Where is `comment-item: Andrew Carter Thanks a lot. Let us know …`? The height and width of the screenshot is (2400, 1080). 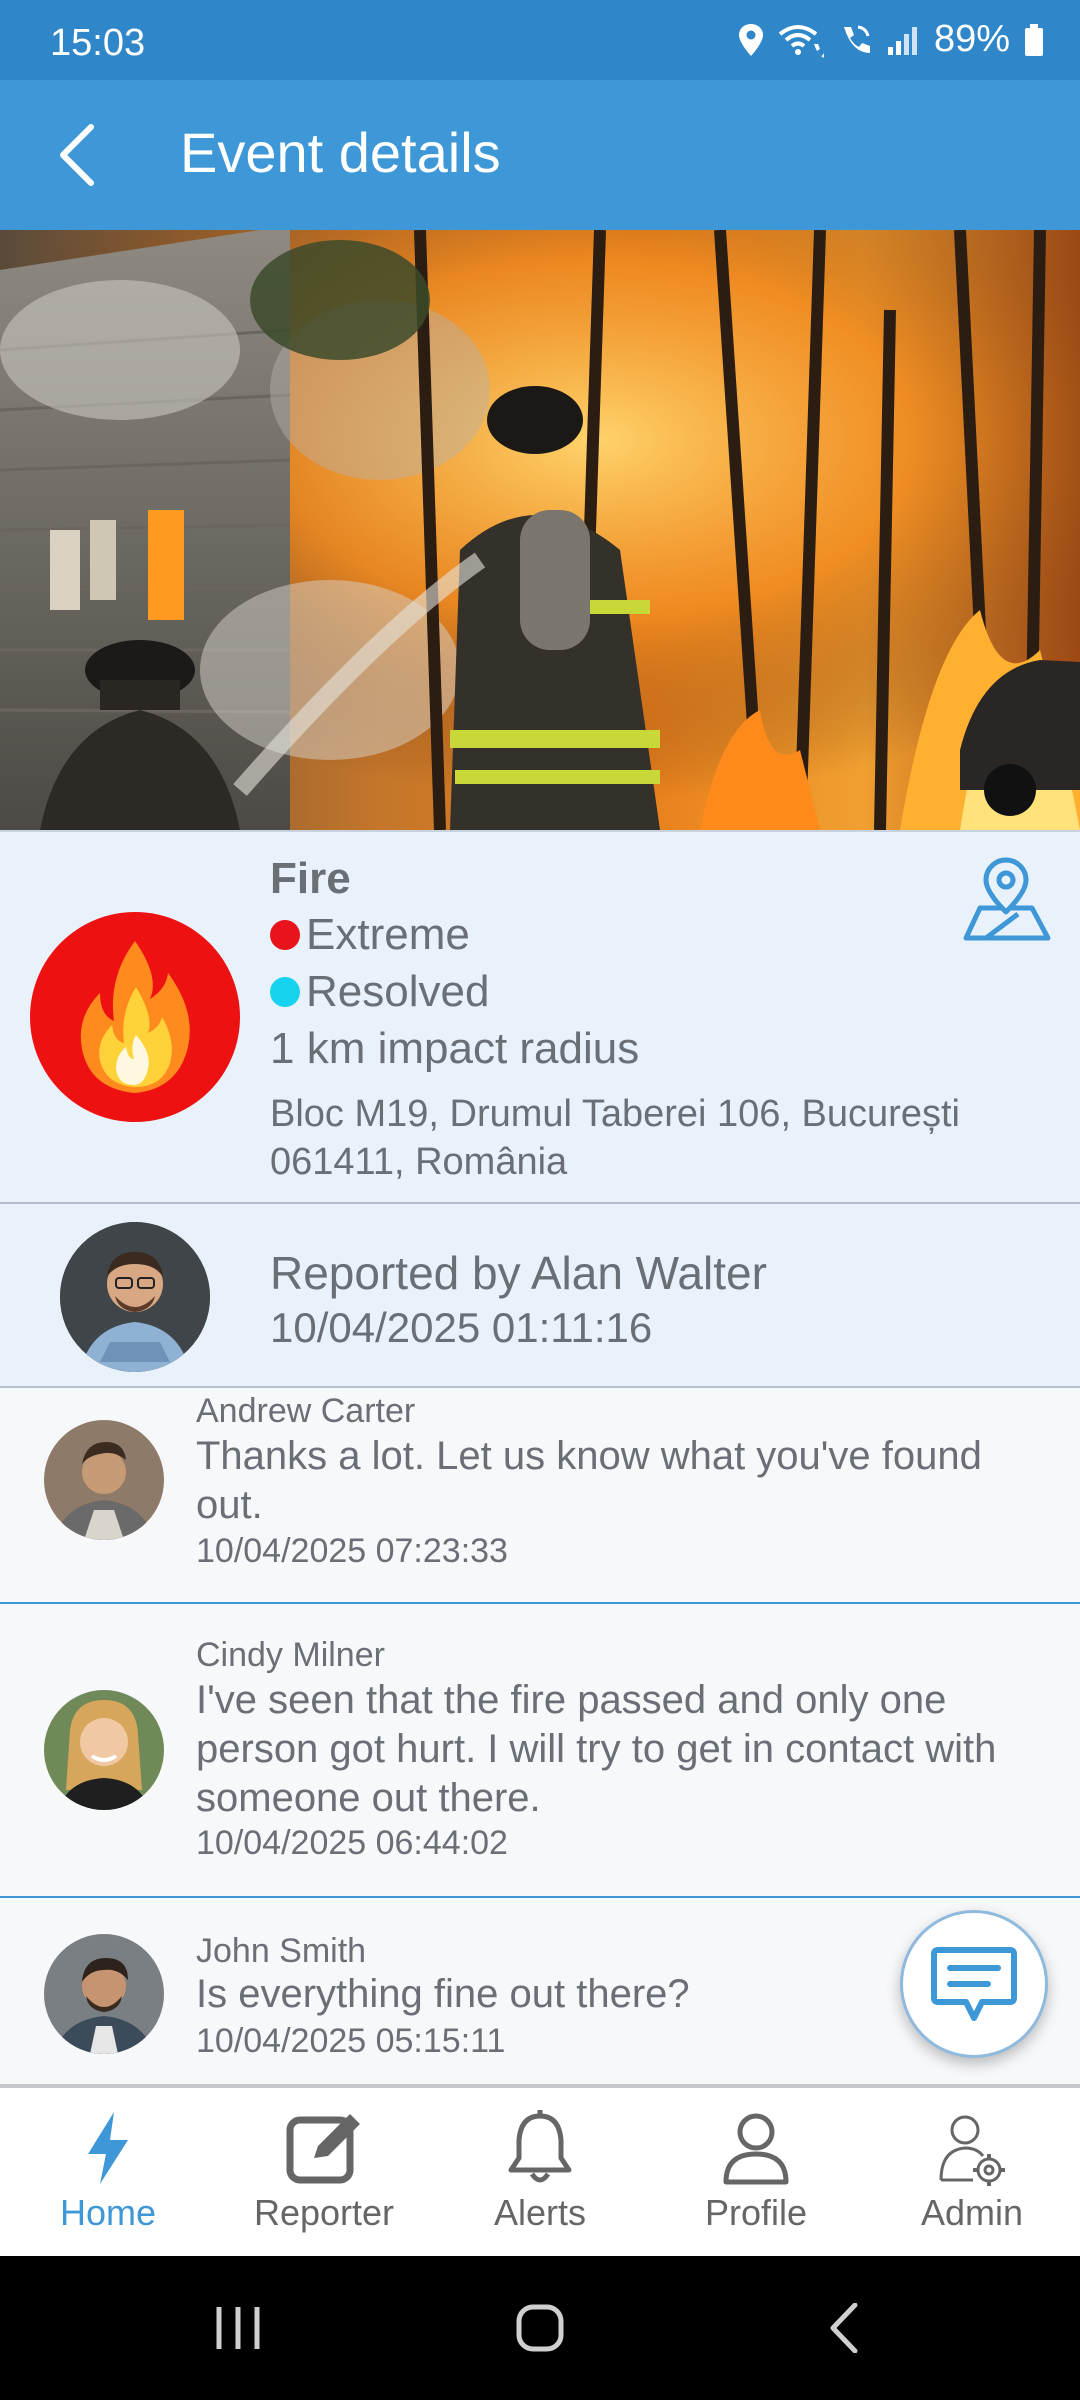
comment-item: Andrew Carter Thanks a lot. Let us know … is located at coordinates (540, 1496).